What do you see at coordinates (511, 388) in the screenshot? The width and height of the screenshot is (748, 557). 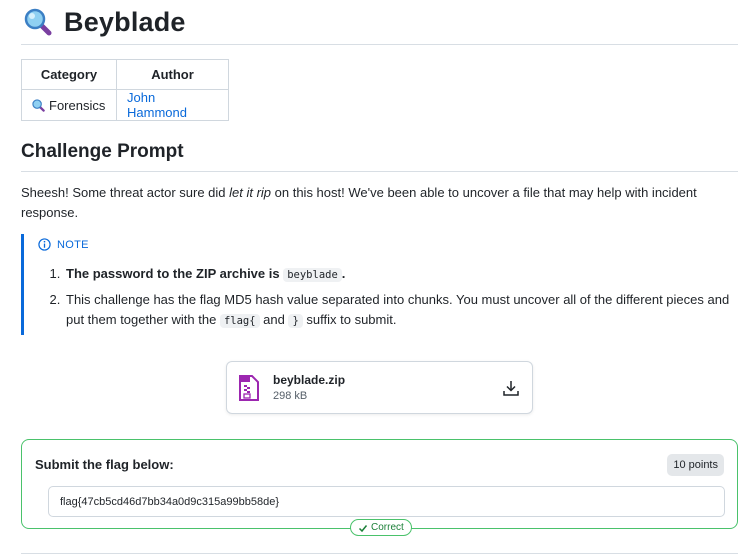 I see `download-icon` at bounding box center [511, 388].